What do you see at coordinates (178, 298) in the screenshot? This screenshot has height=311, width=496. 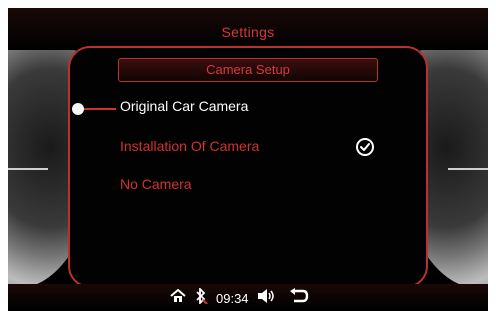 I see `home-icon` at bounding box center [178, 298].